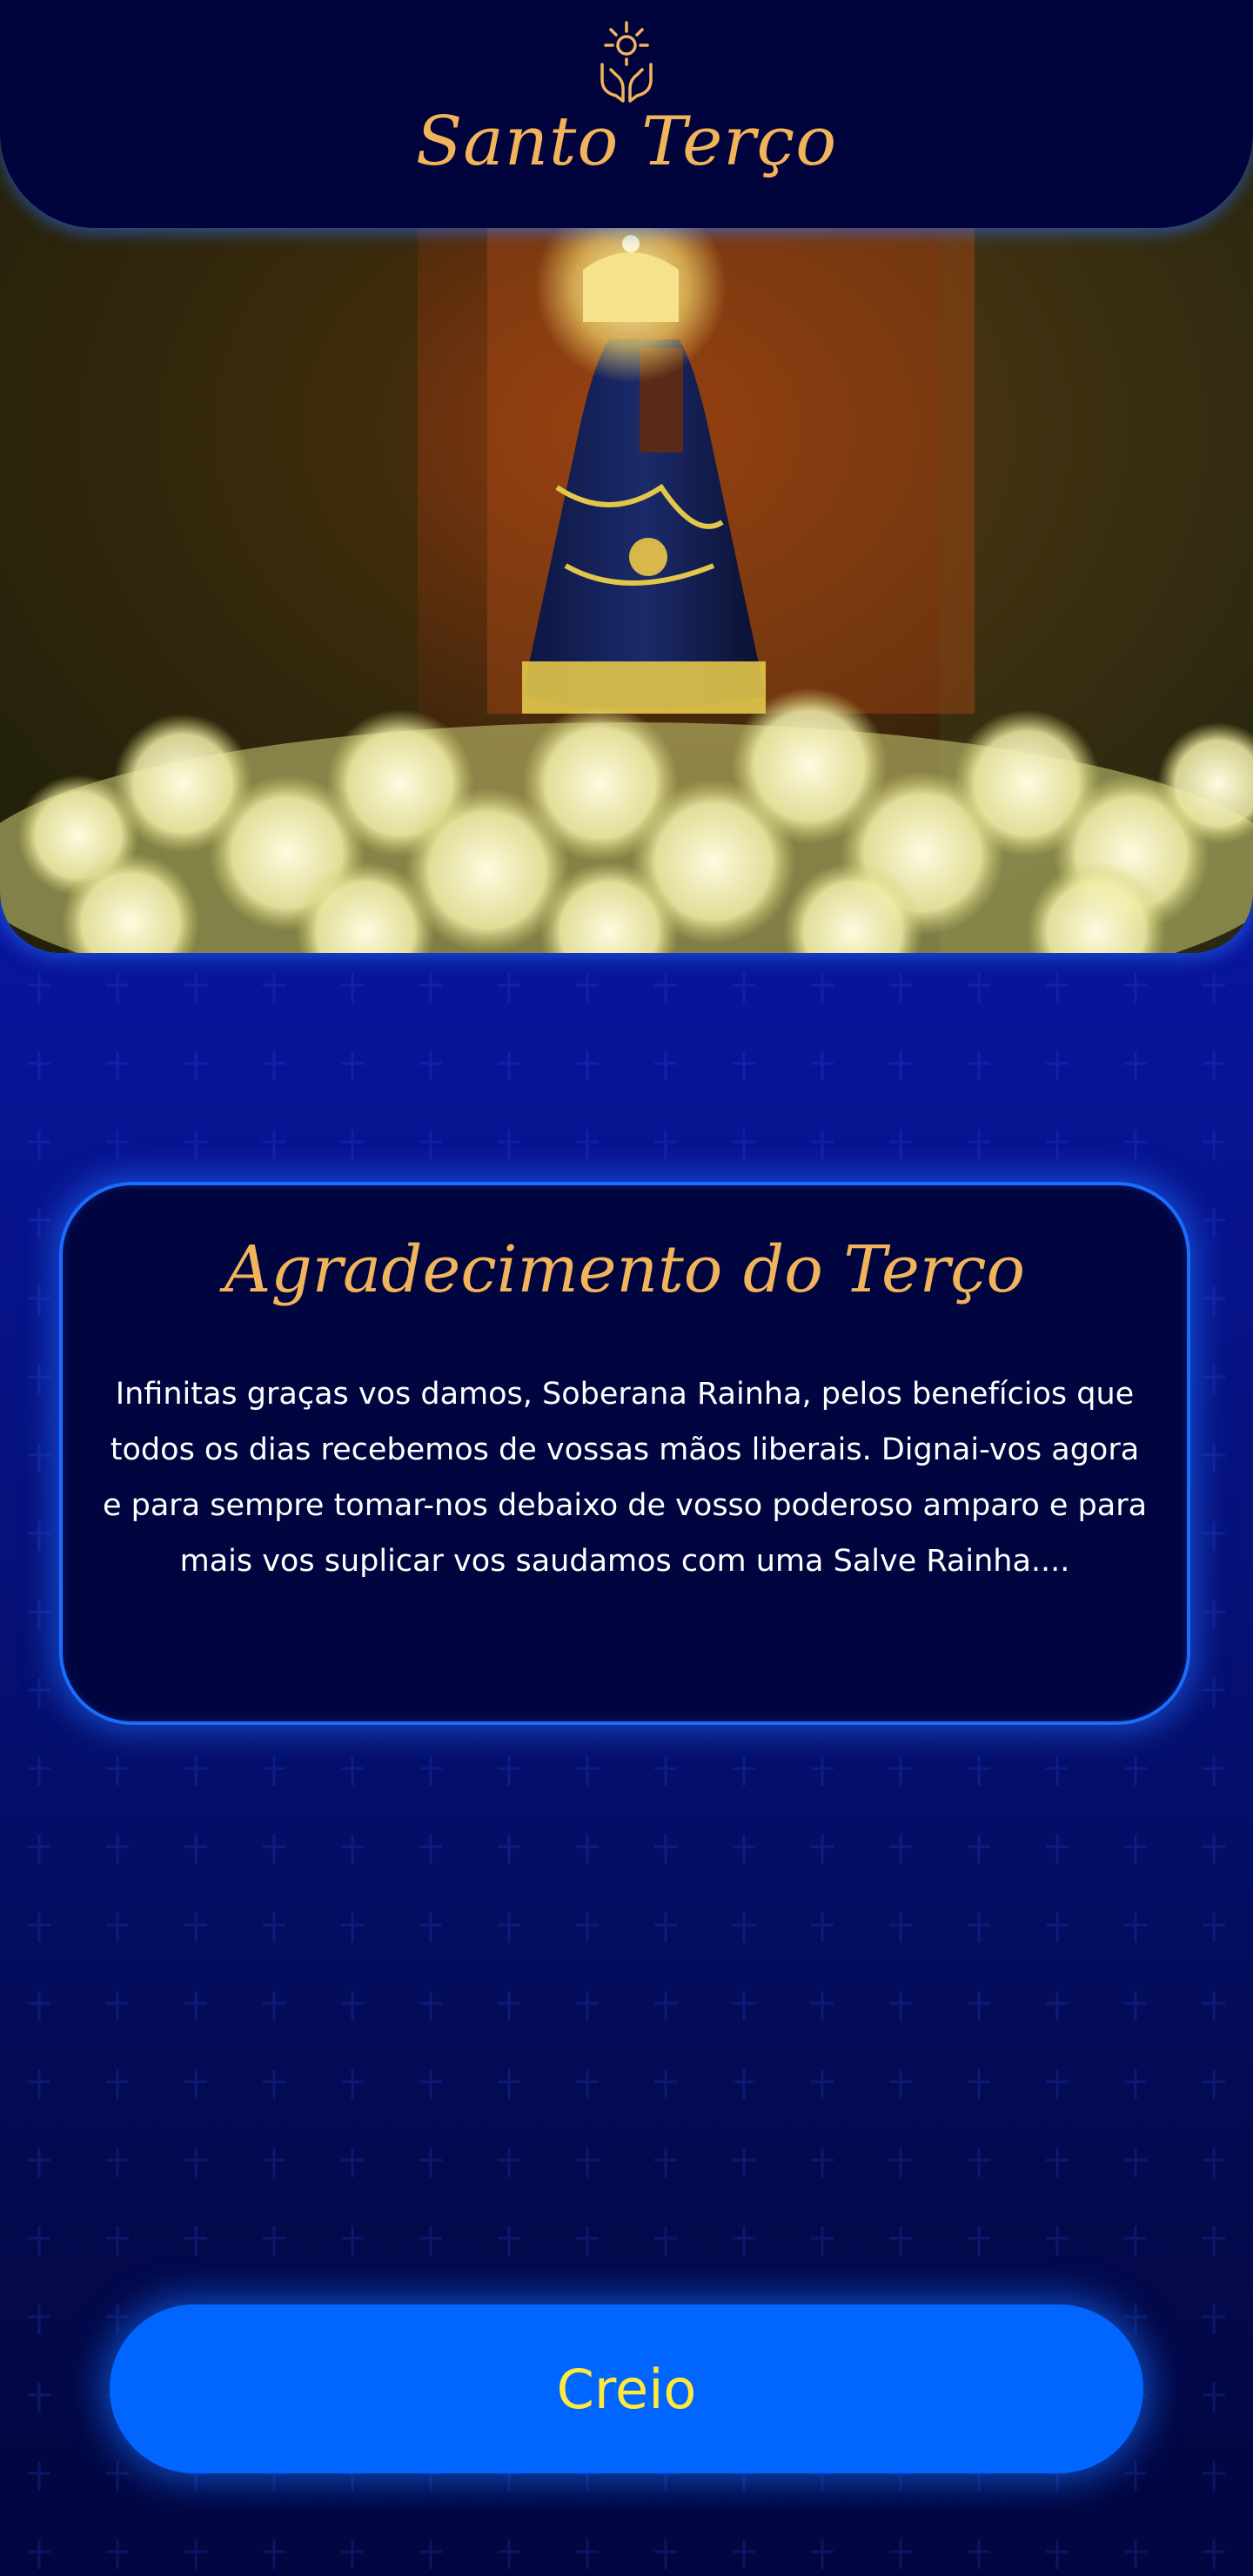 The height and width of the screenshot is (2576, 1253). Describe the element at coordinates (626, 142) in the screenshot. I see `app-title: Santo Terço` at that location.